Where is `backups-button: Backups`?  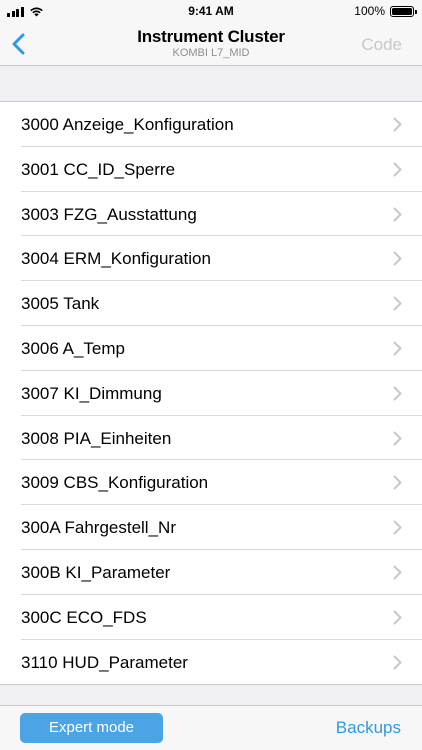 backups-button: Backups is located at coordinates (368, 728).